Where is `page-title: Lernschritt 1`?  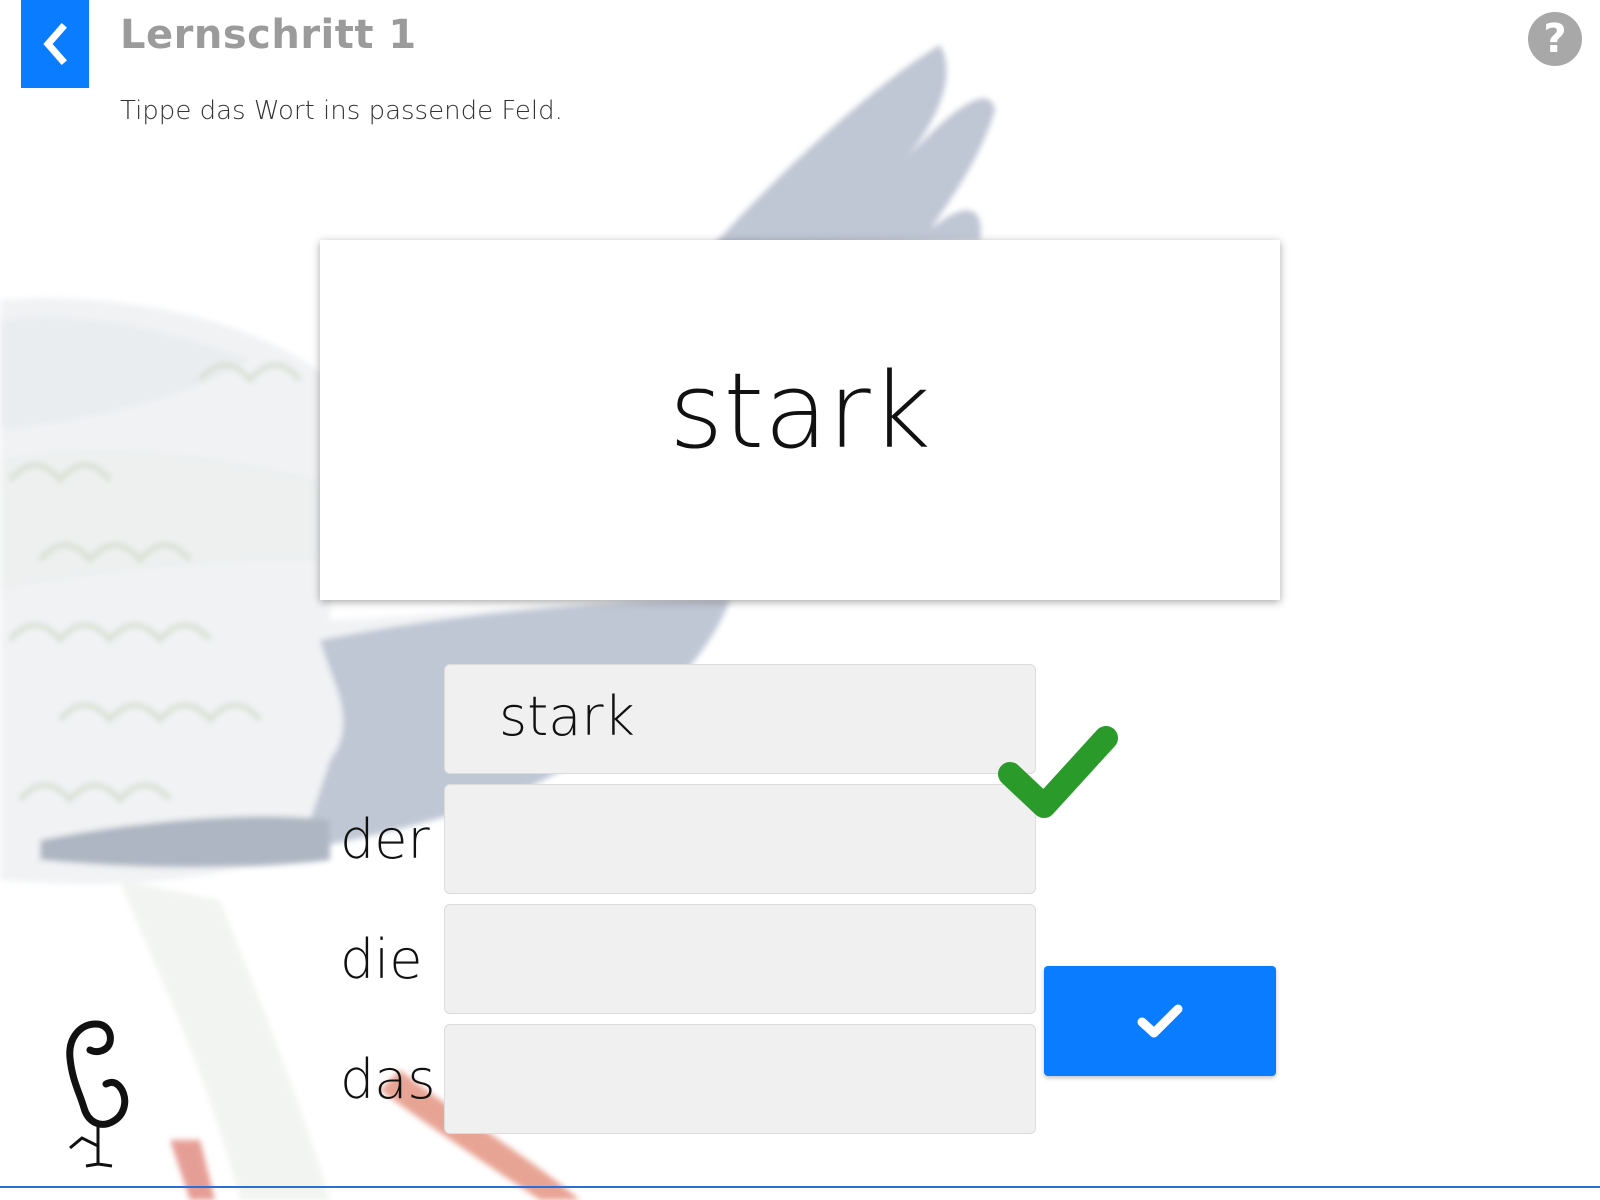
page-title: Lernschritt 1 is located at coordinates (268, 35).